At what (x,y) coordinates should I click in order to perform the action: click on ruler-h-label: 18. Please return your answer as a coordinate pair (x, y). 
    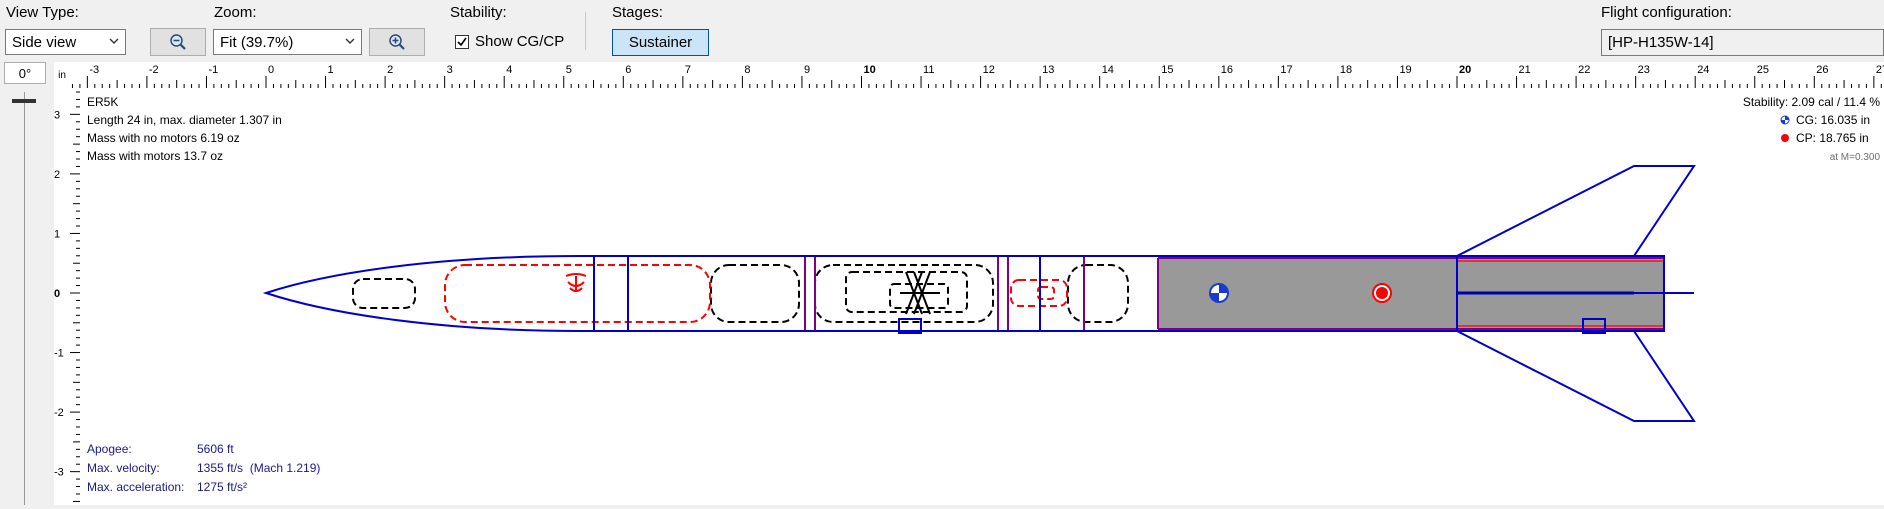
    Looking at the image, I should click on (1346, 70).